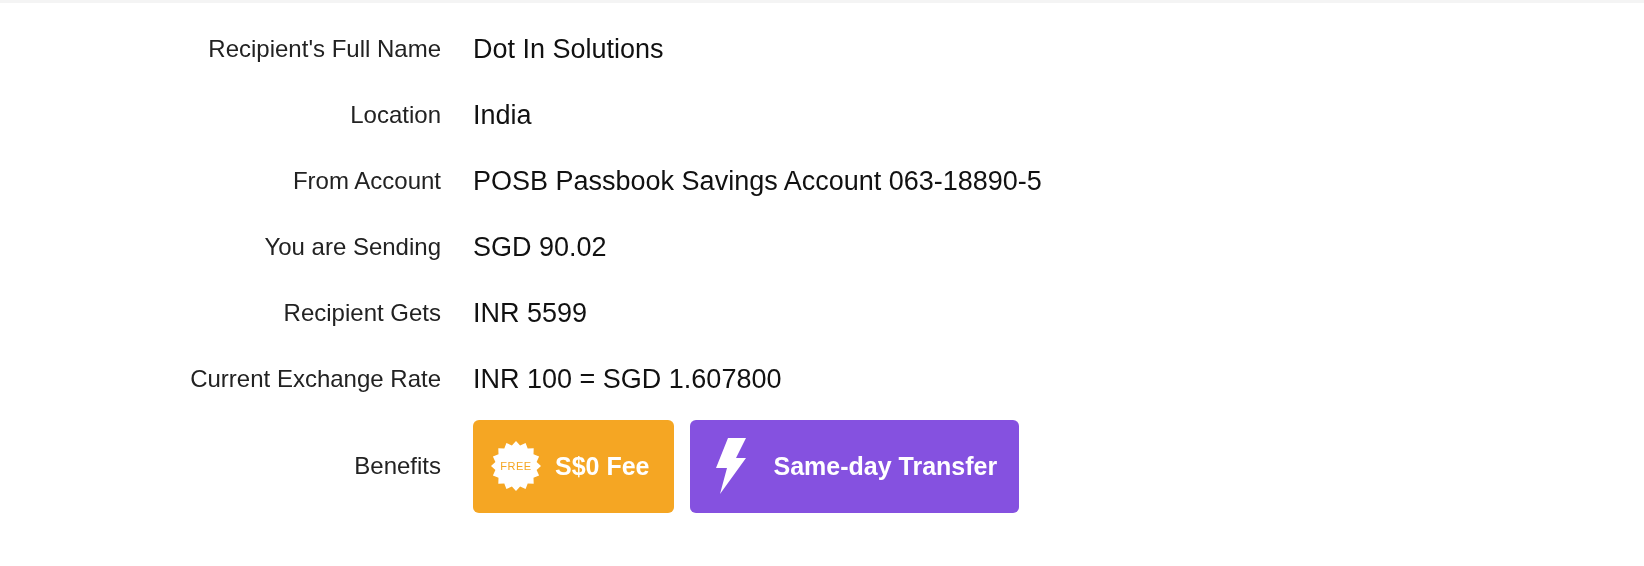 The height and width of the screenshot is (566, 1644). I want to click on benefit-text: Same-day Transfer, so click(885, 466).